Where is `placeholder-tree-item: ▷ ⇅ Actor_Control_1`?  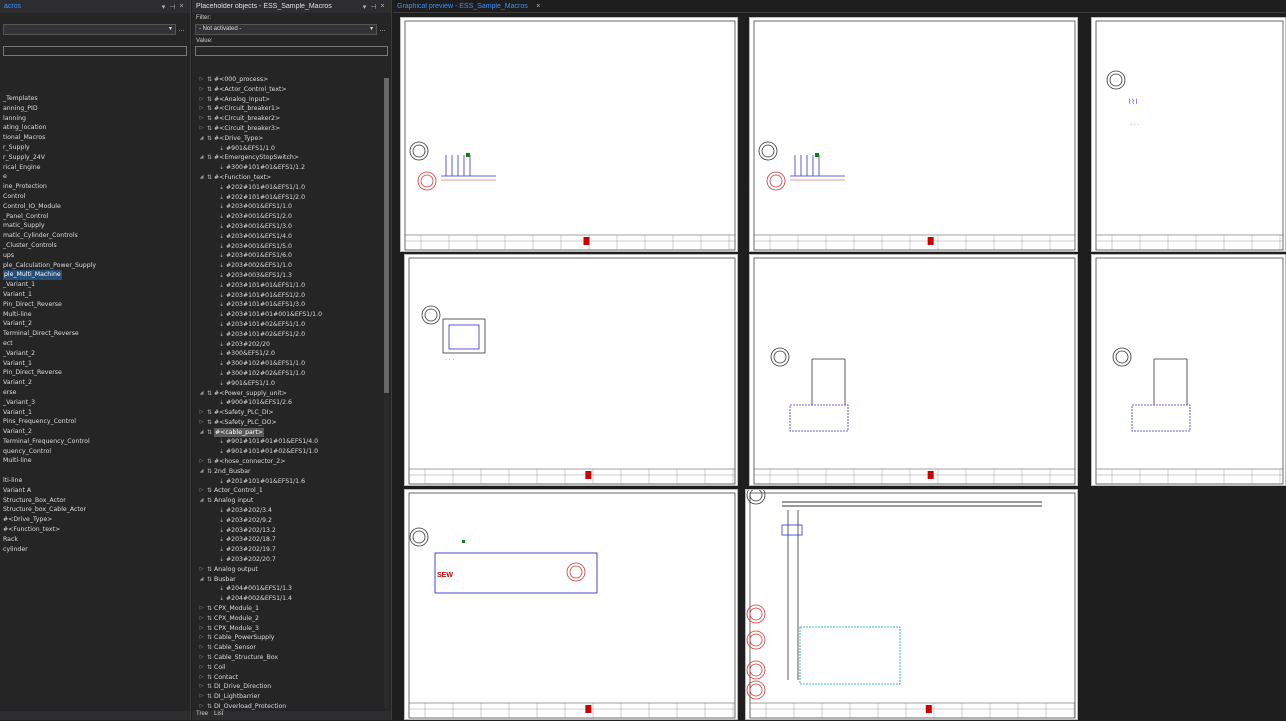
placeholder-tree-item: ▷ ⇅ Actor_Control_1 is located at coordinates (286, 491).